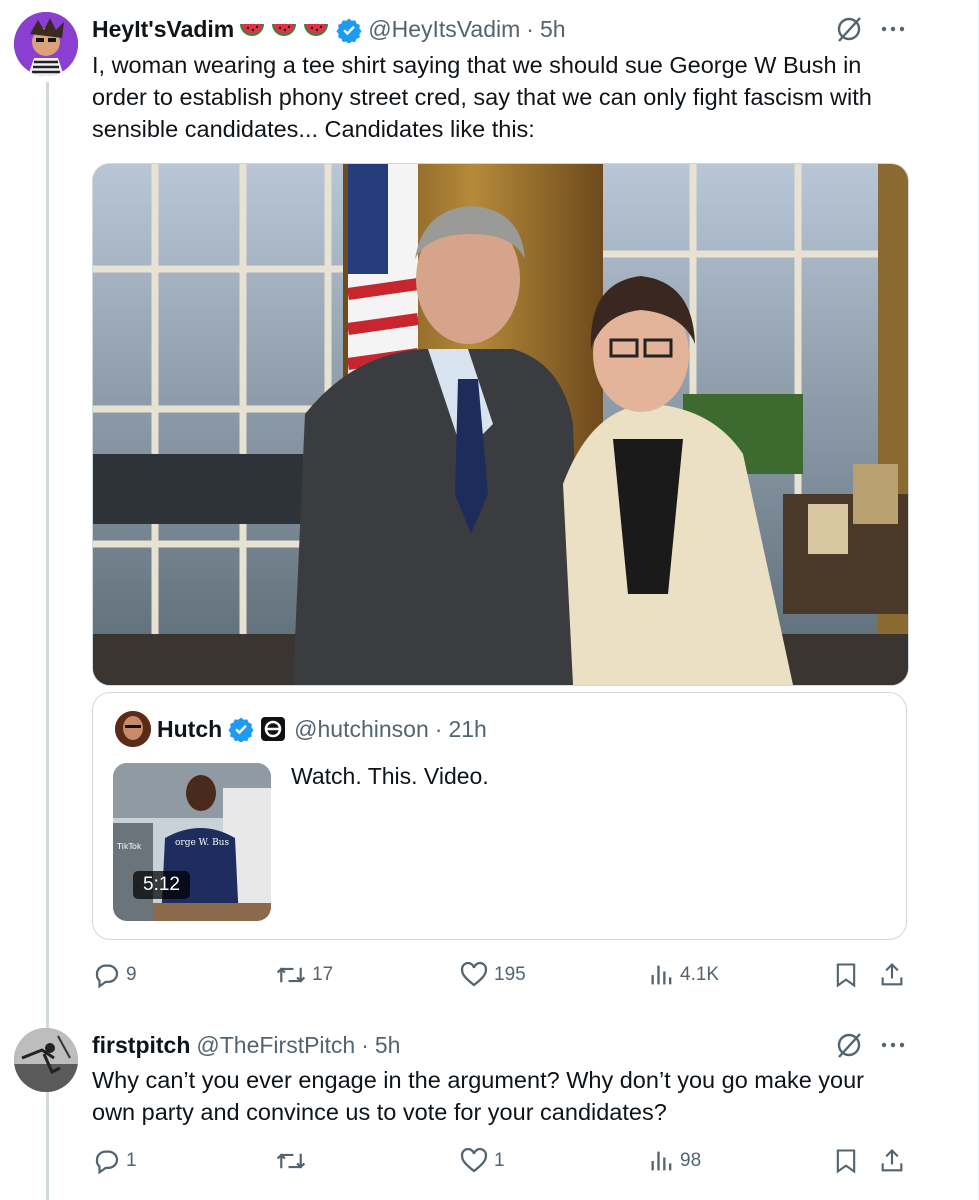 The width and height of the screenshot is (979, 1200). I want to click on author-name: firstpitch, so click(141, 1045).